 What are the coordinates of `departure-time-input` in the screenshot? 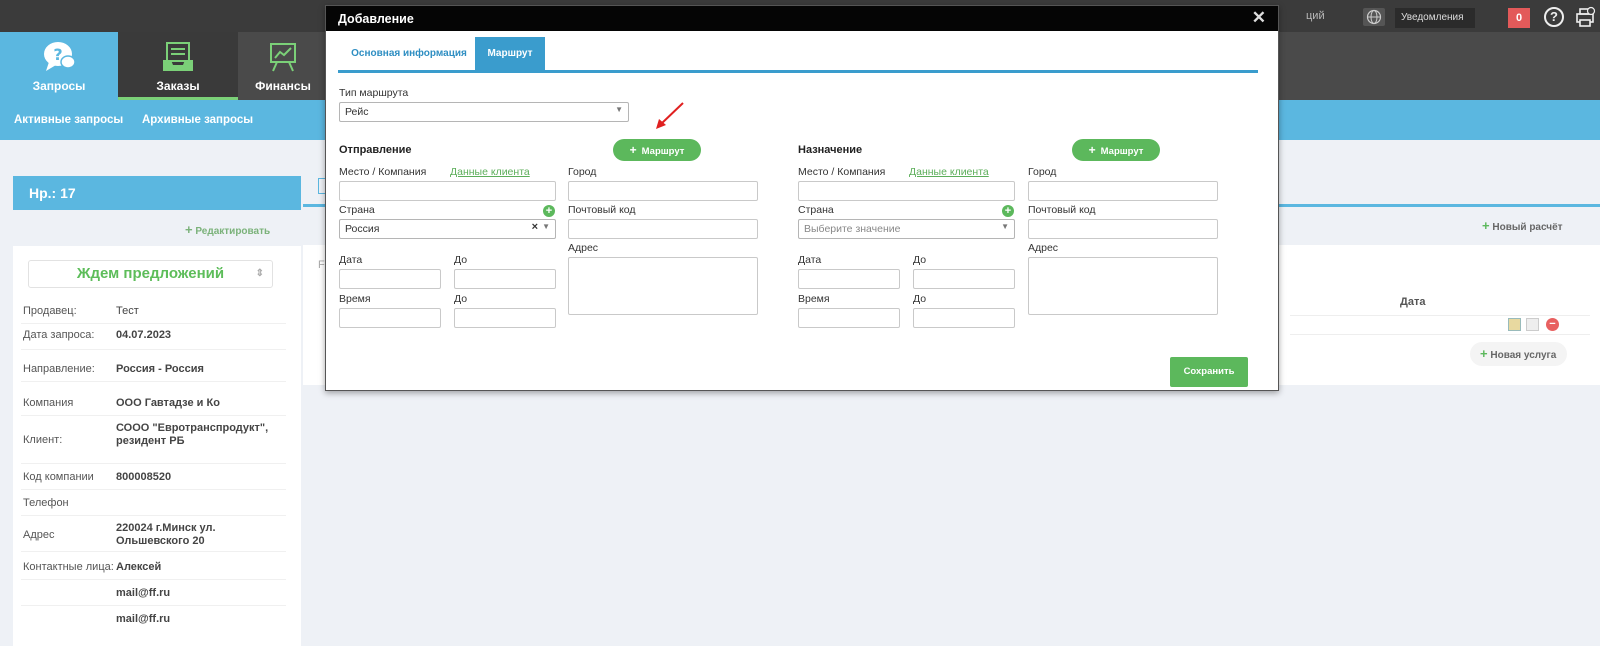 It's located at (390, 318).